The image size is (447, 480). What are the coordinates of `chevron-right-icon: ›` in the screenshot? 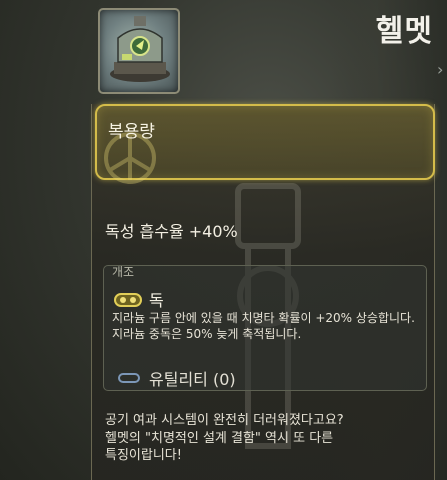 It's located at (442, 71).